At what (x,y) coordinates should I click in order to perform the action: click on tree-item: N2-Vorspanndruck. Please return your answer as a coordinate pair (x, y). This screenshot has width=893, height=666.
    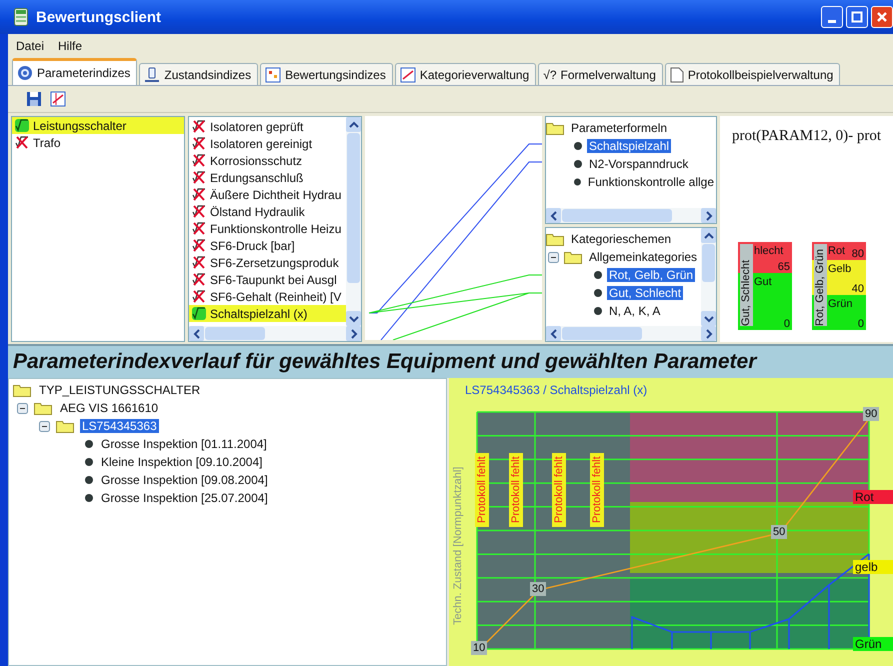
    Looking at the image, I should click on (638, 164).